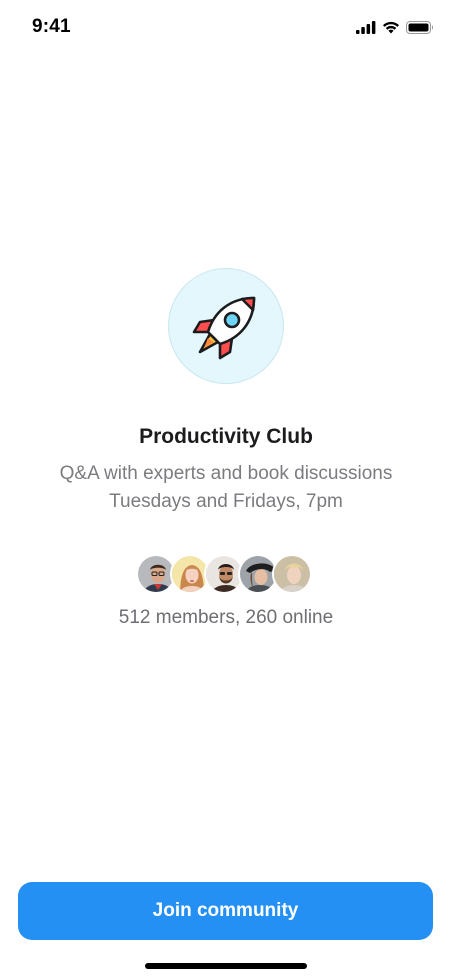  Describe the element at coordinates (225, 911) in the screenshot. I see `join-community-button: Join community` at that location.